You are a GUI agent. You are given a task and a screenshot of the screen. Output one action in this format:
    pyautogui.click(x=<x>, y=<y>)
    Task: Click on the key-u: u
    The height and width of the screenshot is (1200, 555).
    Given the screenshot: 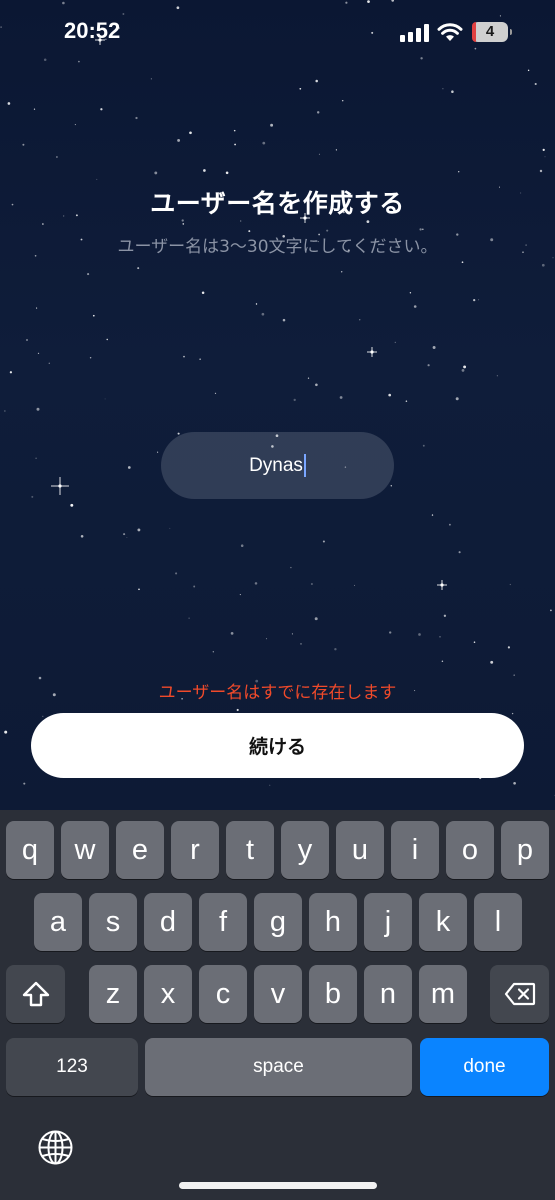 What is the action you would take?
    pyautogui.click(x=360, y=850)
    